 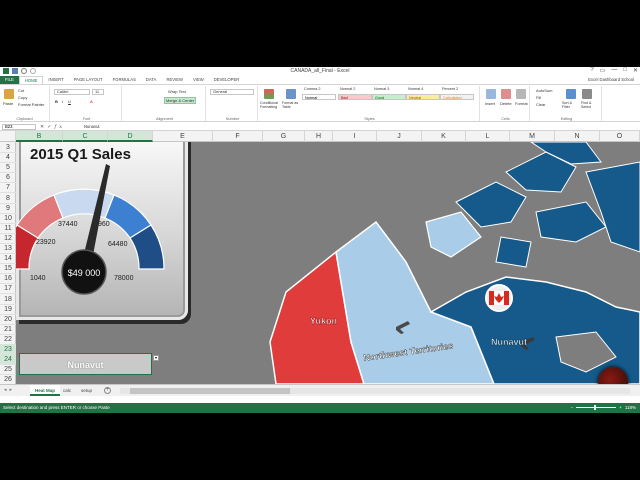 What do you see at coordinates (571, 105) in the screenshot?
I see `sort-filter-button: Sort & Filter` at bounding box center [571, 105].